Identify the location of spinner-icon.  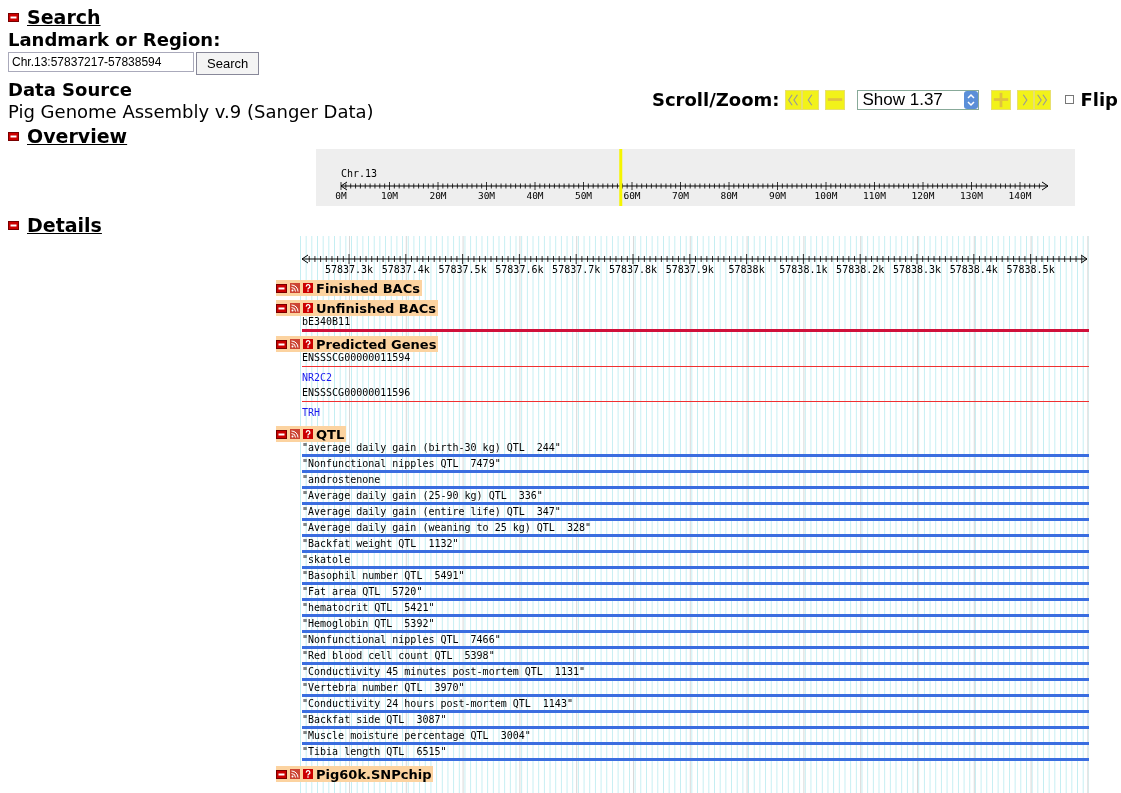
(971, 99).